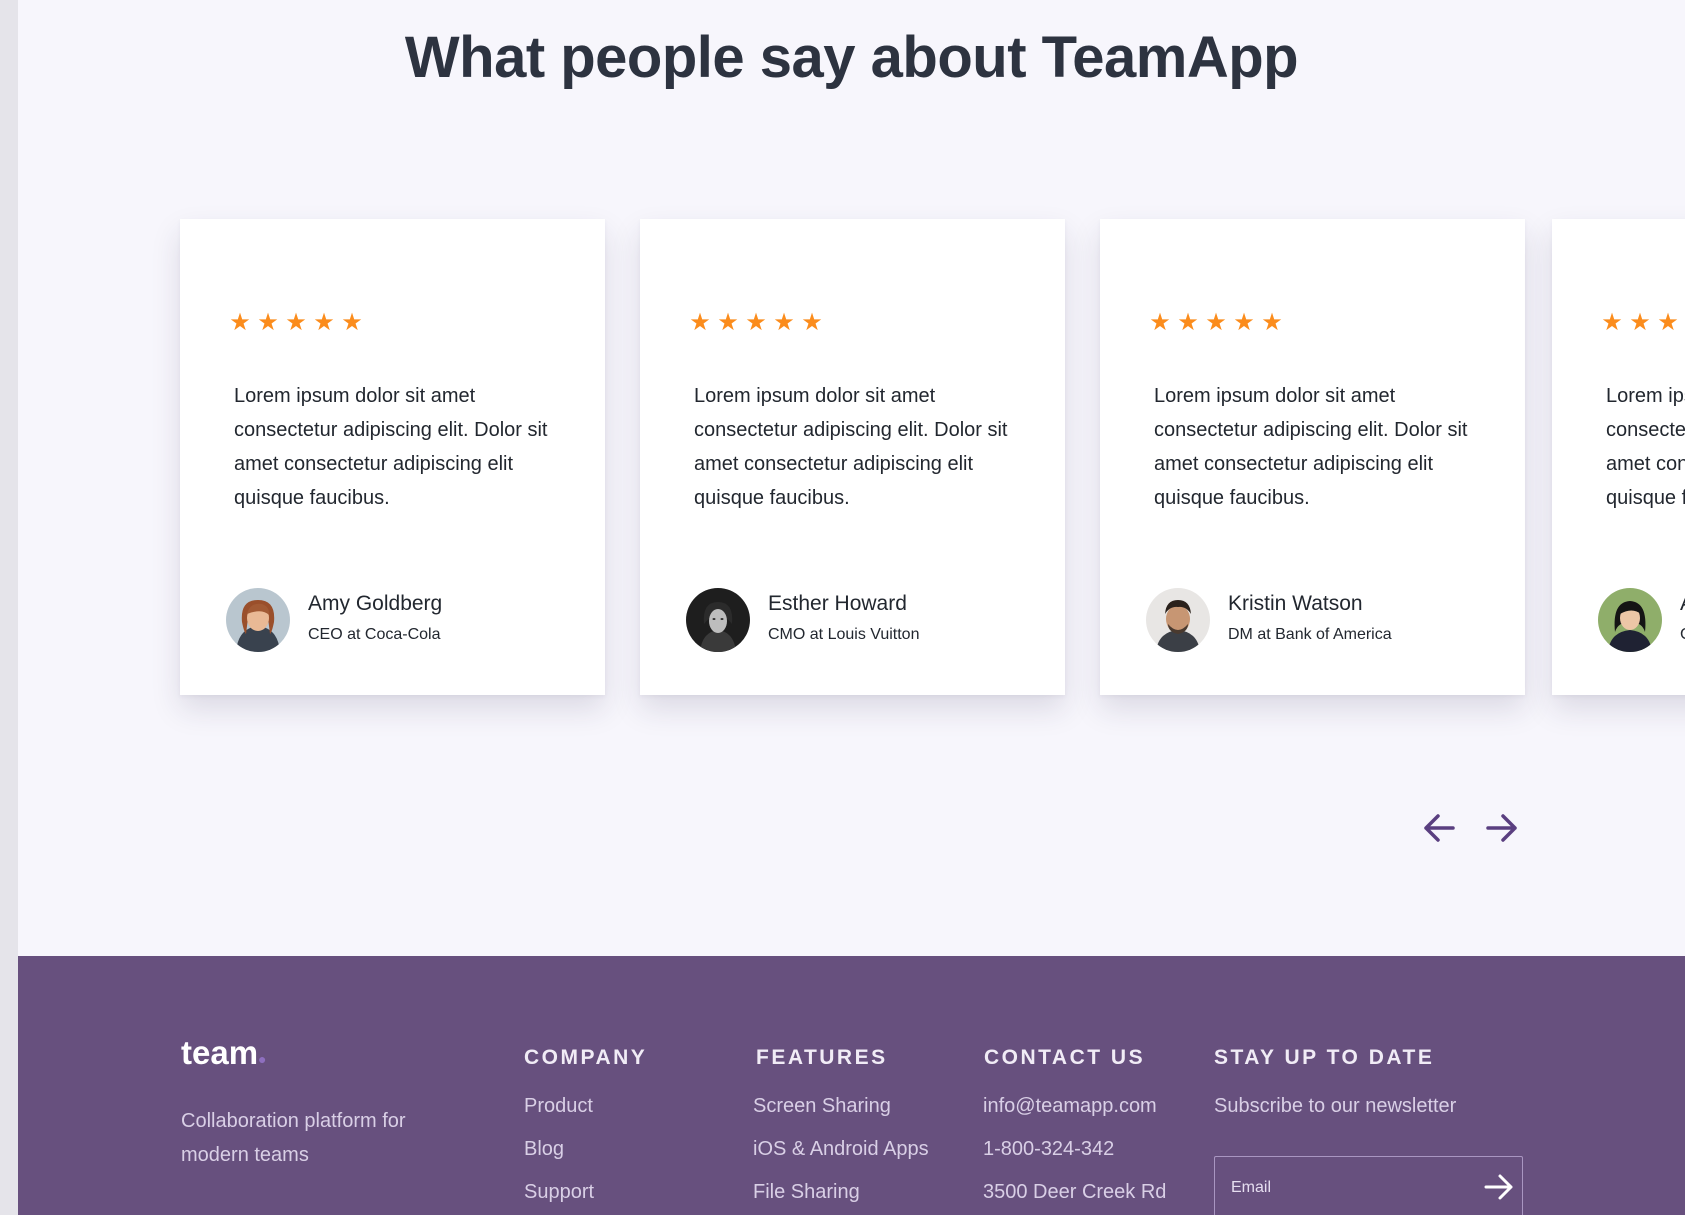  Describe the element at coordinates (1351, 1188) in the screenshot. I see `newsletter-email-input` at that location.